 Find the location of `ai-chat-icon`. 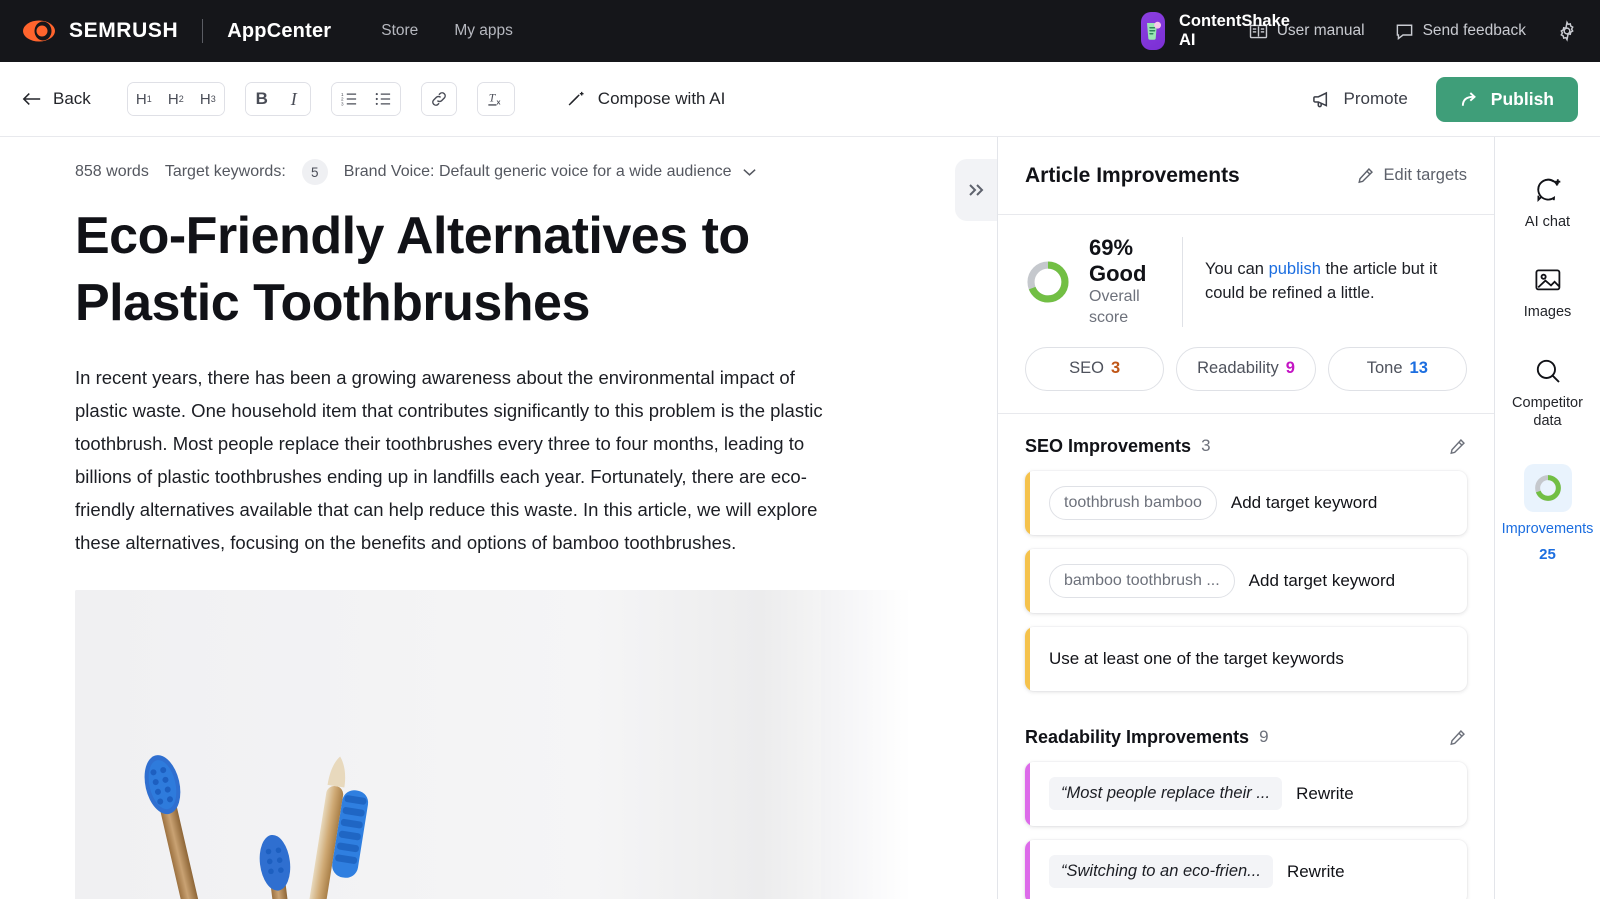

ai-chat-icon is located at coordinates (1548, 190).